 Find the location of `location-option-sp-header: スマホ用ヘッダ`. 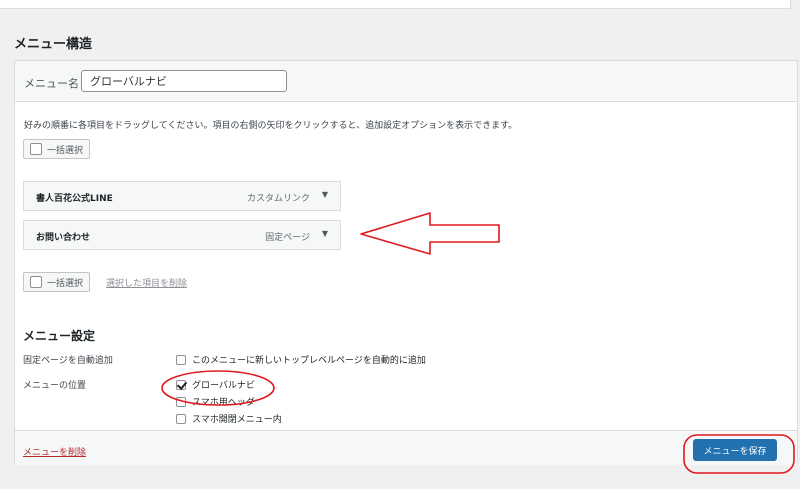

location-option-sp-header: スマホ用ヘッダ is located at coordinates (215, 401).